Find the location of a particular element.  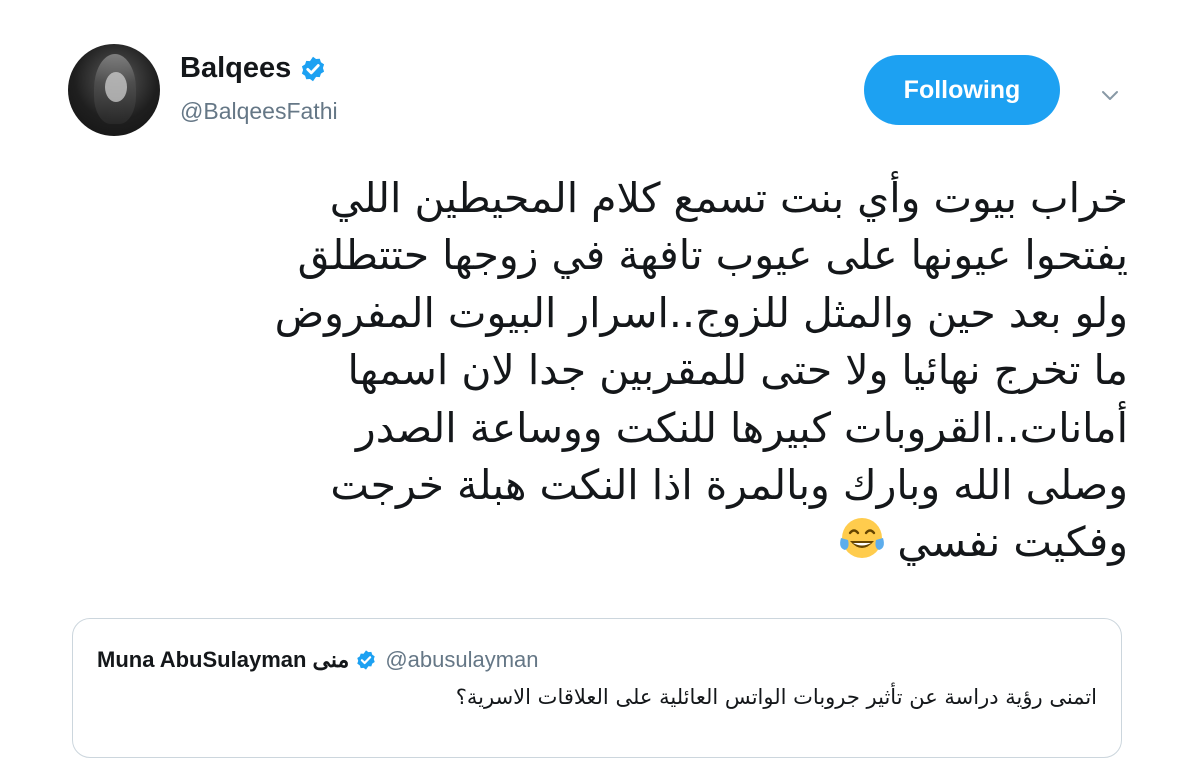

tweet-line-last: وفكيت نفسي is located at coordinates (594, 542).